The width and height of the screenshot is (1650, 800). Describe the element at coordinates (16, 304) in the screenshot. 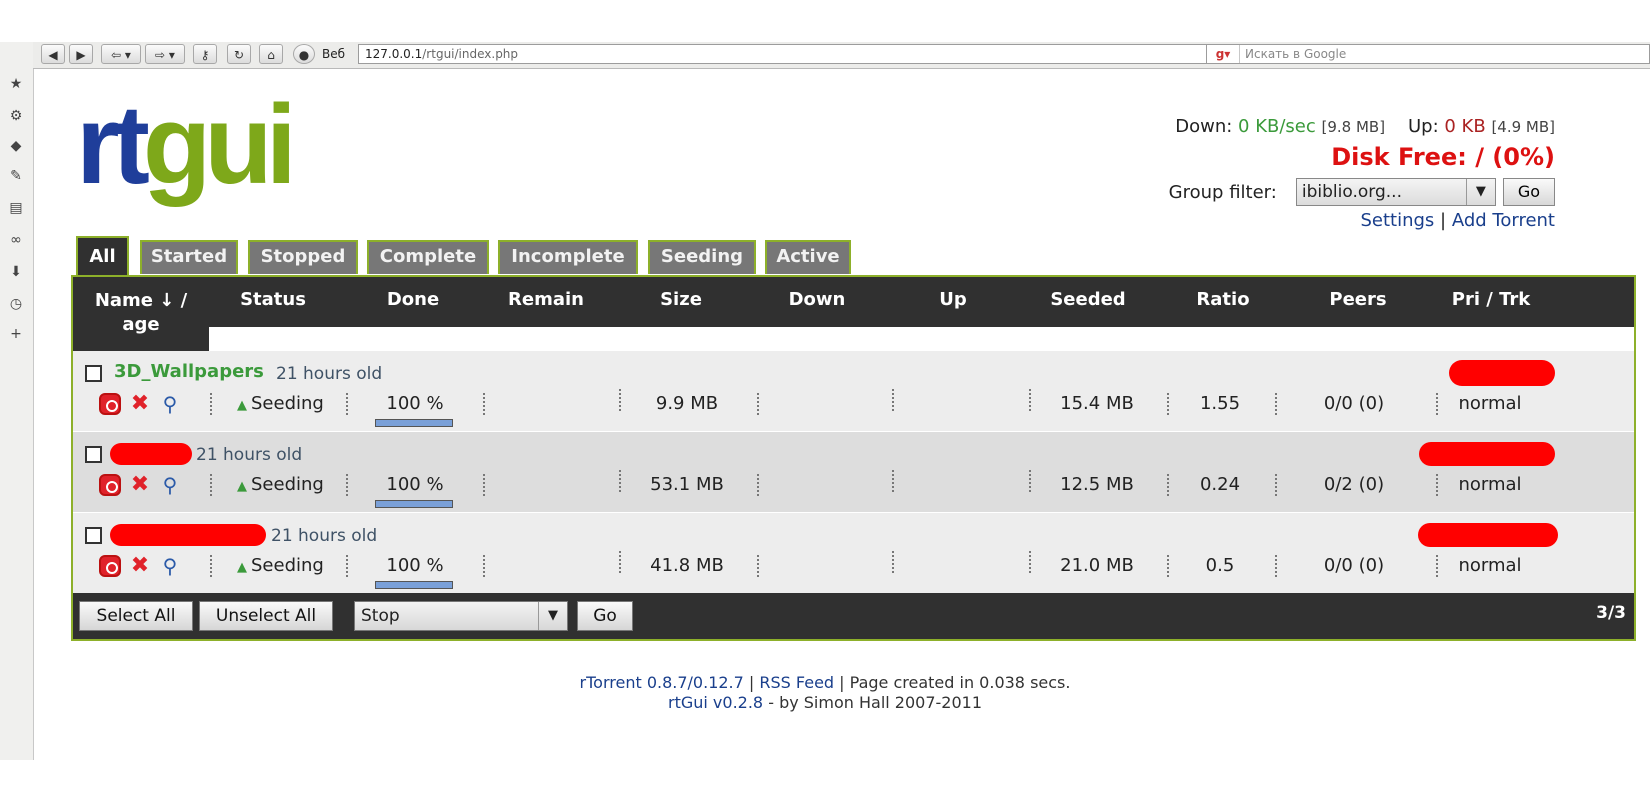

I see `history-icon: ◷` at that location.